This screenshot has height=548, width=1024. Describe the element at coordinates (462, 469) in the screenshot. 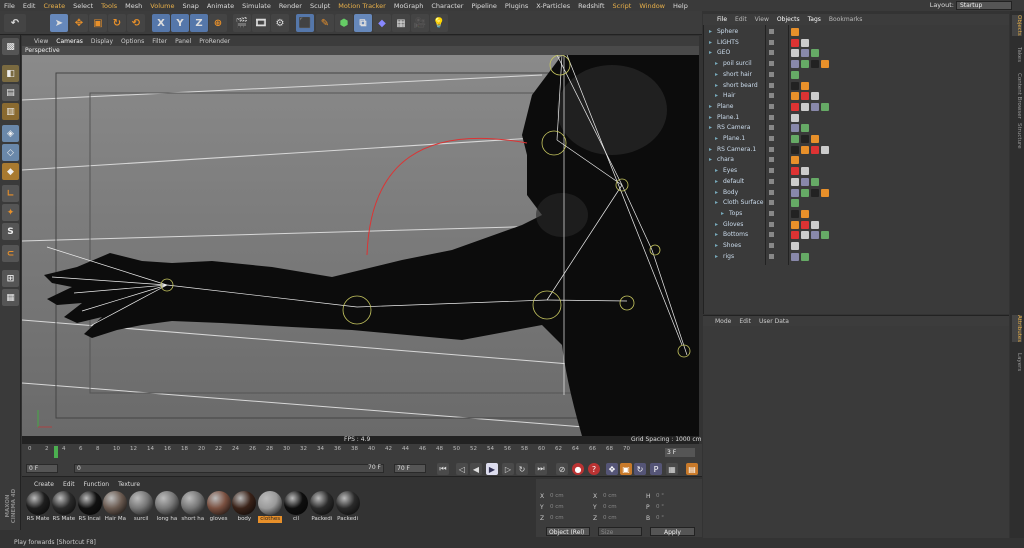

I see `prev-key-icon: ◁` at that location.